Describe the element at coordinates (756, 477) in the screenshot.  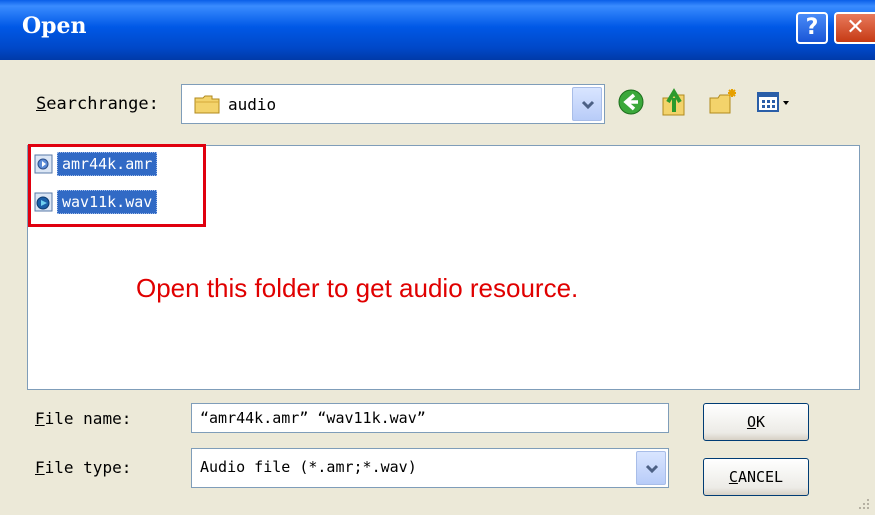
I see `cancel-button: CANCEL` at that location.